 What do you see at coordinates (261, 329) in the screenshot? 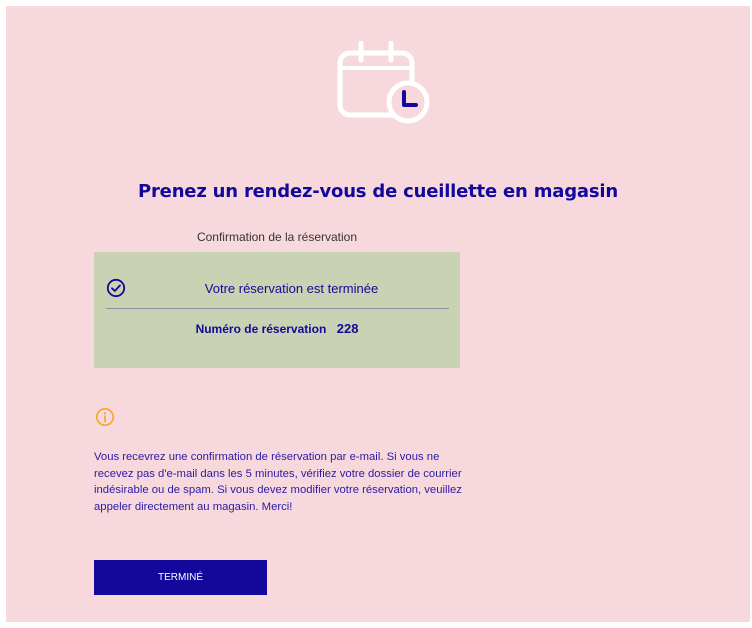
I see `reservation-number-label: Numéro de réservation` at bounding box center [261, 329].